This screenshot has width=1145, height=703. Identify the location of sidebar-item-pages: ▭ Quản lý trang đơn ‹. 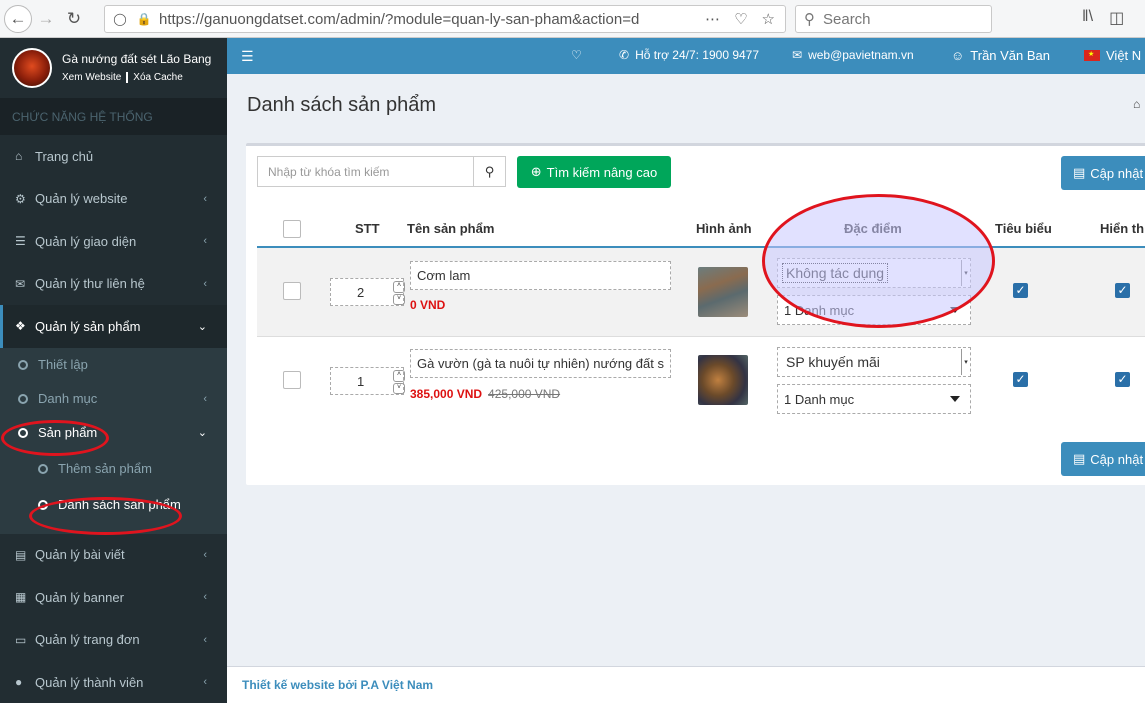
(113, 640).